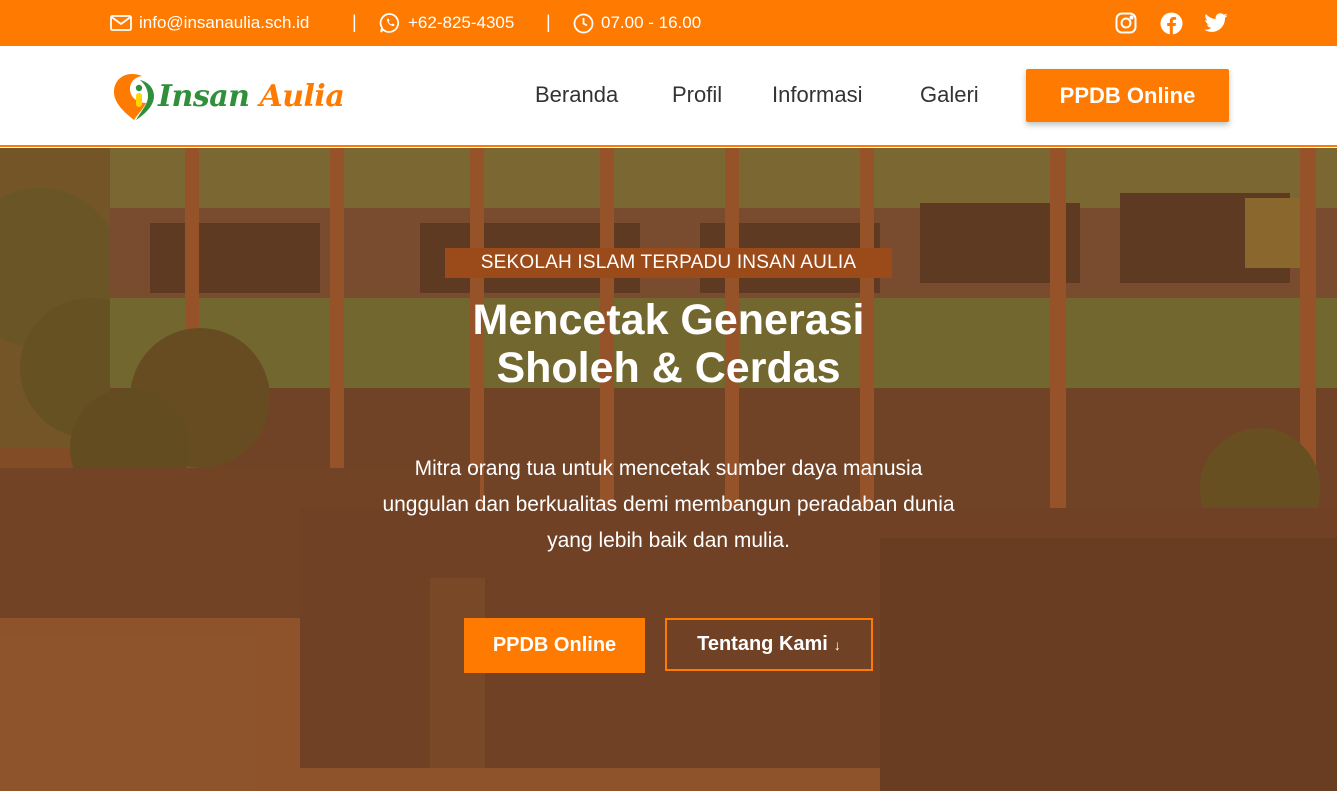 Image resolution: width=1337 pixels, height=791 pixels. Describe the element at coordinates (651, 22) in the screenshot. I see `hours-text: 07.00 - 16.00` at that location.